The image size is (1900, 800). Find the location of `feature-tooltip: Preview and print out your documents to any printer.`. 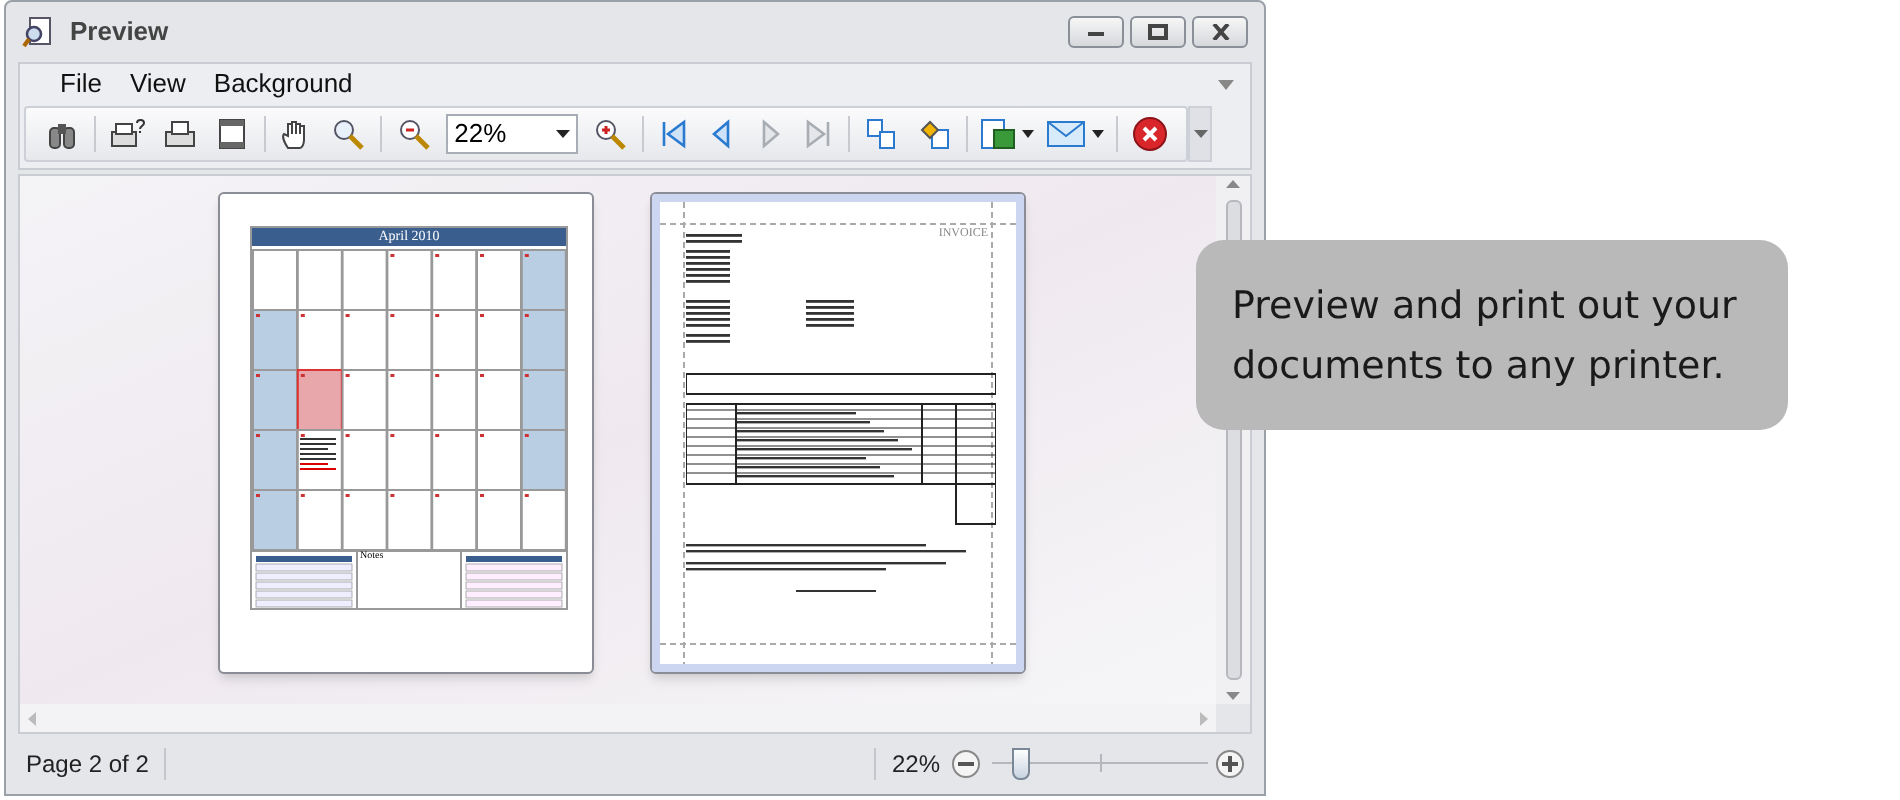

feature-tooltip: Preview and print out your documents to any printer. is located at coordinates (1492, 335).